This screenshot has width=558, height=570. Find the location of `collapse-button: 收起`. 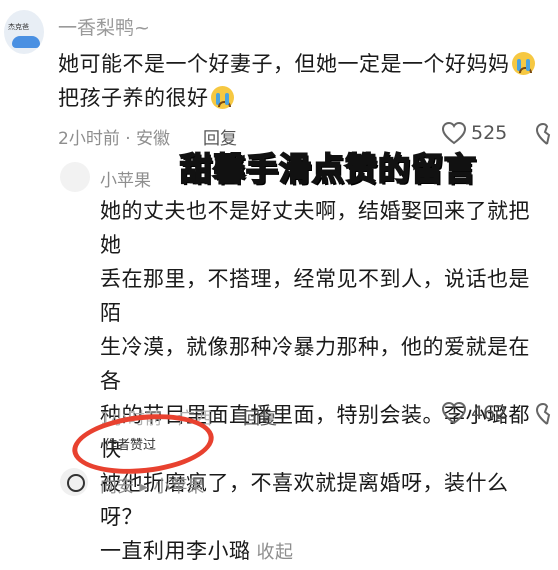

collapse-button: 收起 is located at coordinates (275, 552).